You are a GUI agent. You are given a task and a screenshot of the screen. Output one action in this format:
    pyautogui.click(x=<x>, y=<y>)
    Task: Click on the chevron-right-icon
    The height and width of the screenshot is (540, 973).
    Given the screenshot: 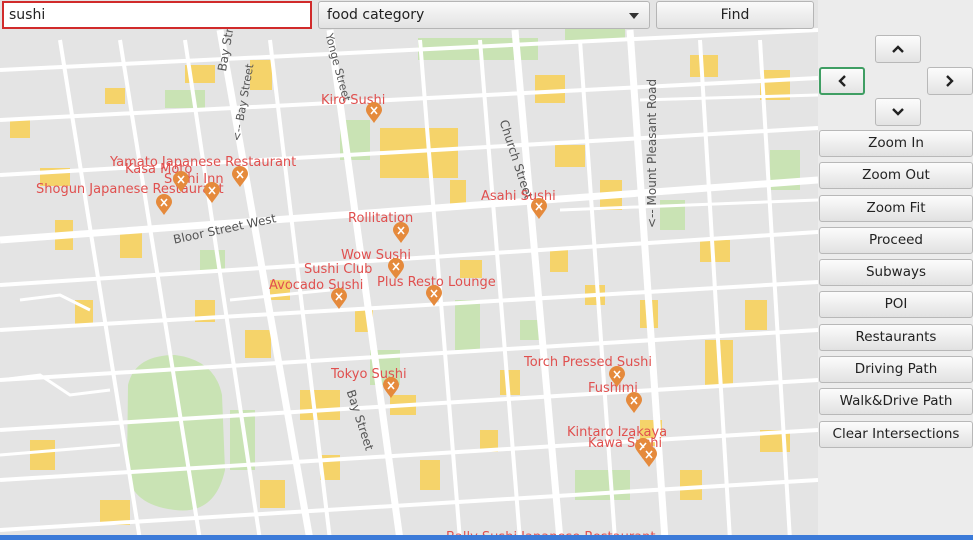 What is the action you would take?
    pyautogui.click(x=950, y=81)
    